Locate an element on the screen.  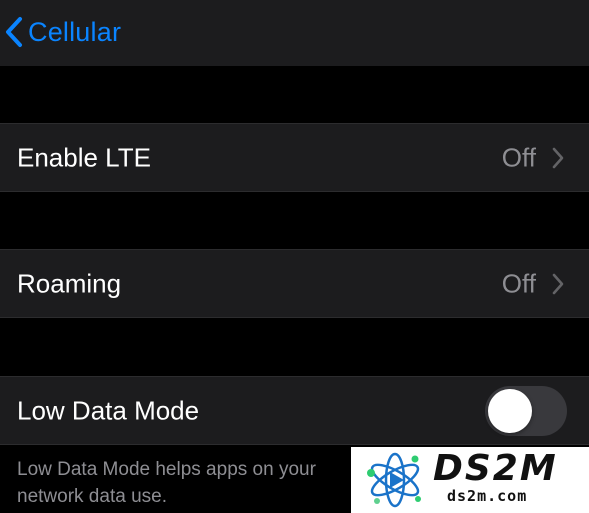
enable-lte-value: Off is located at coordinates (518, 157).